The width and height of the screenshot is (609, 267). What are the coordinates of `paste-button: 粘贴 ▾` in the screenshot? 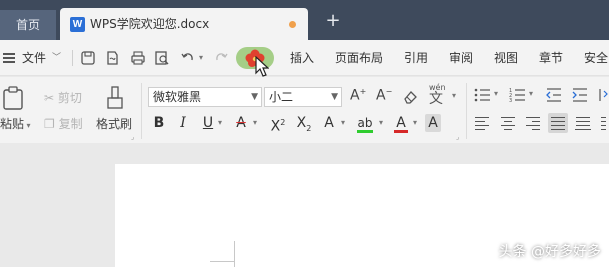 It's located at (15, 123).